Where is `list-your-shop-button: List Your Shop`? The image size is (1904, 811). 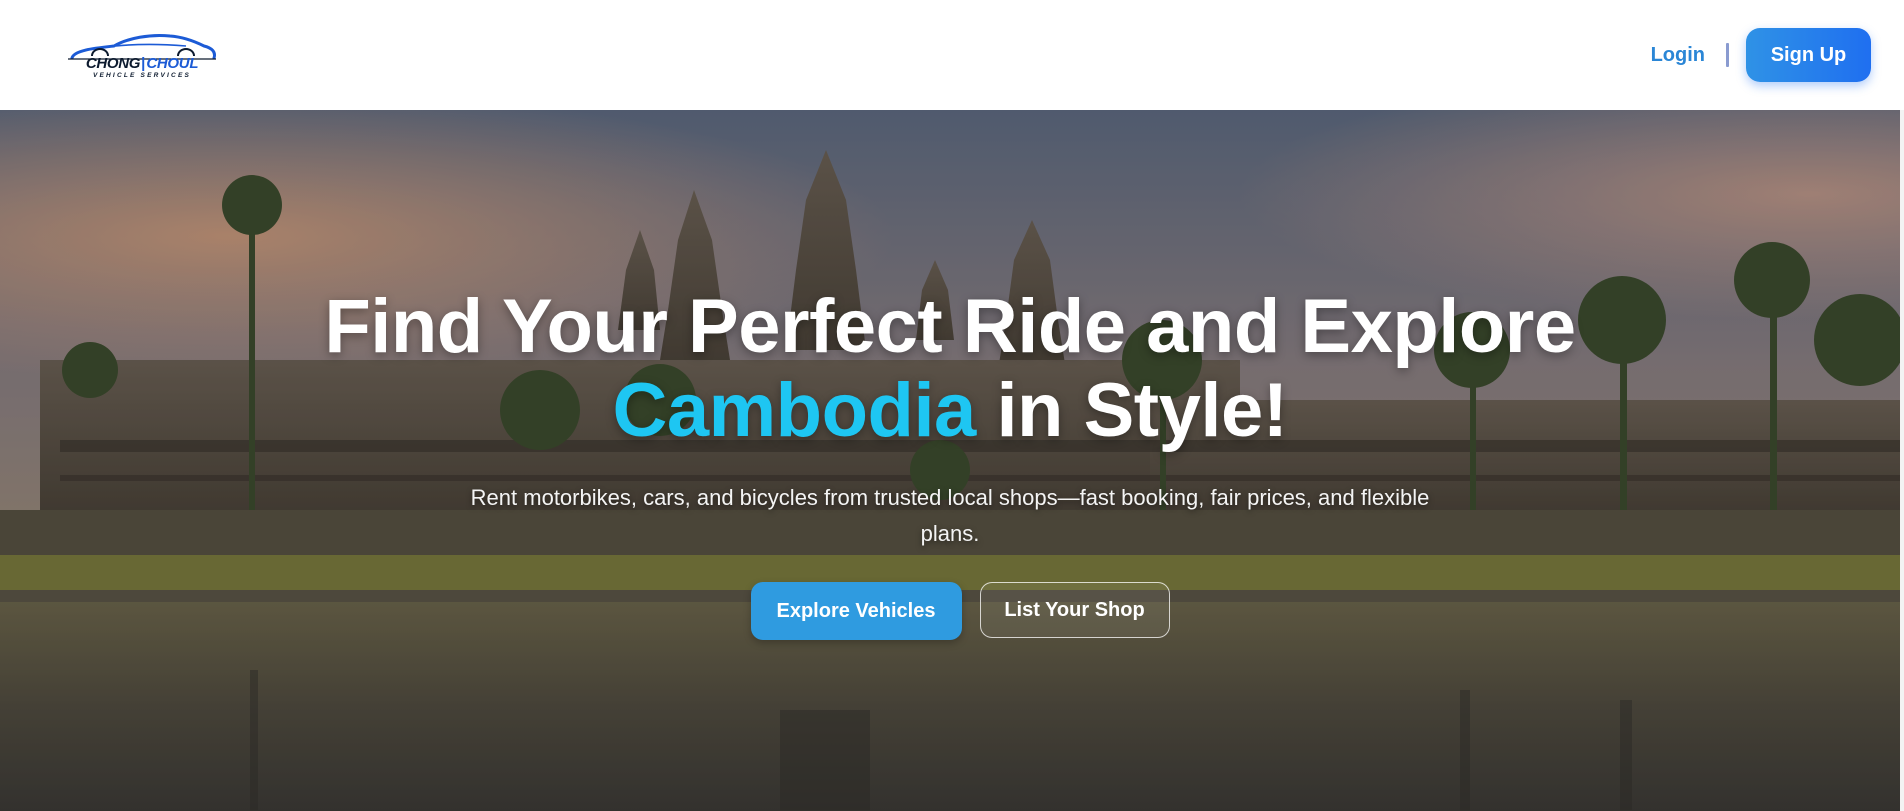
list-your-shop-button: List Your Shop is located at coordinates (1074, 610).